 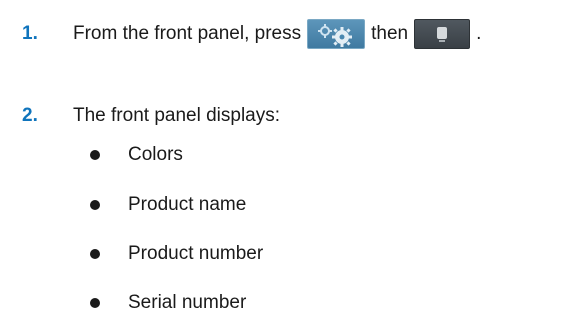 What do you see at coordinates (30, 115) in the screenshot?
I see `step-number: 2.` at bounding box center [30, 115].